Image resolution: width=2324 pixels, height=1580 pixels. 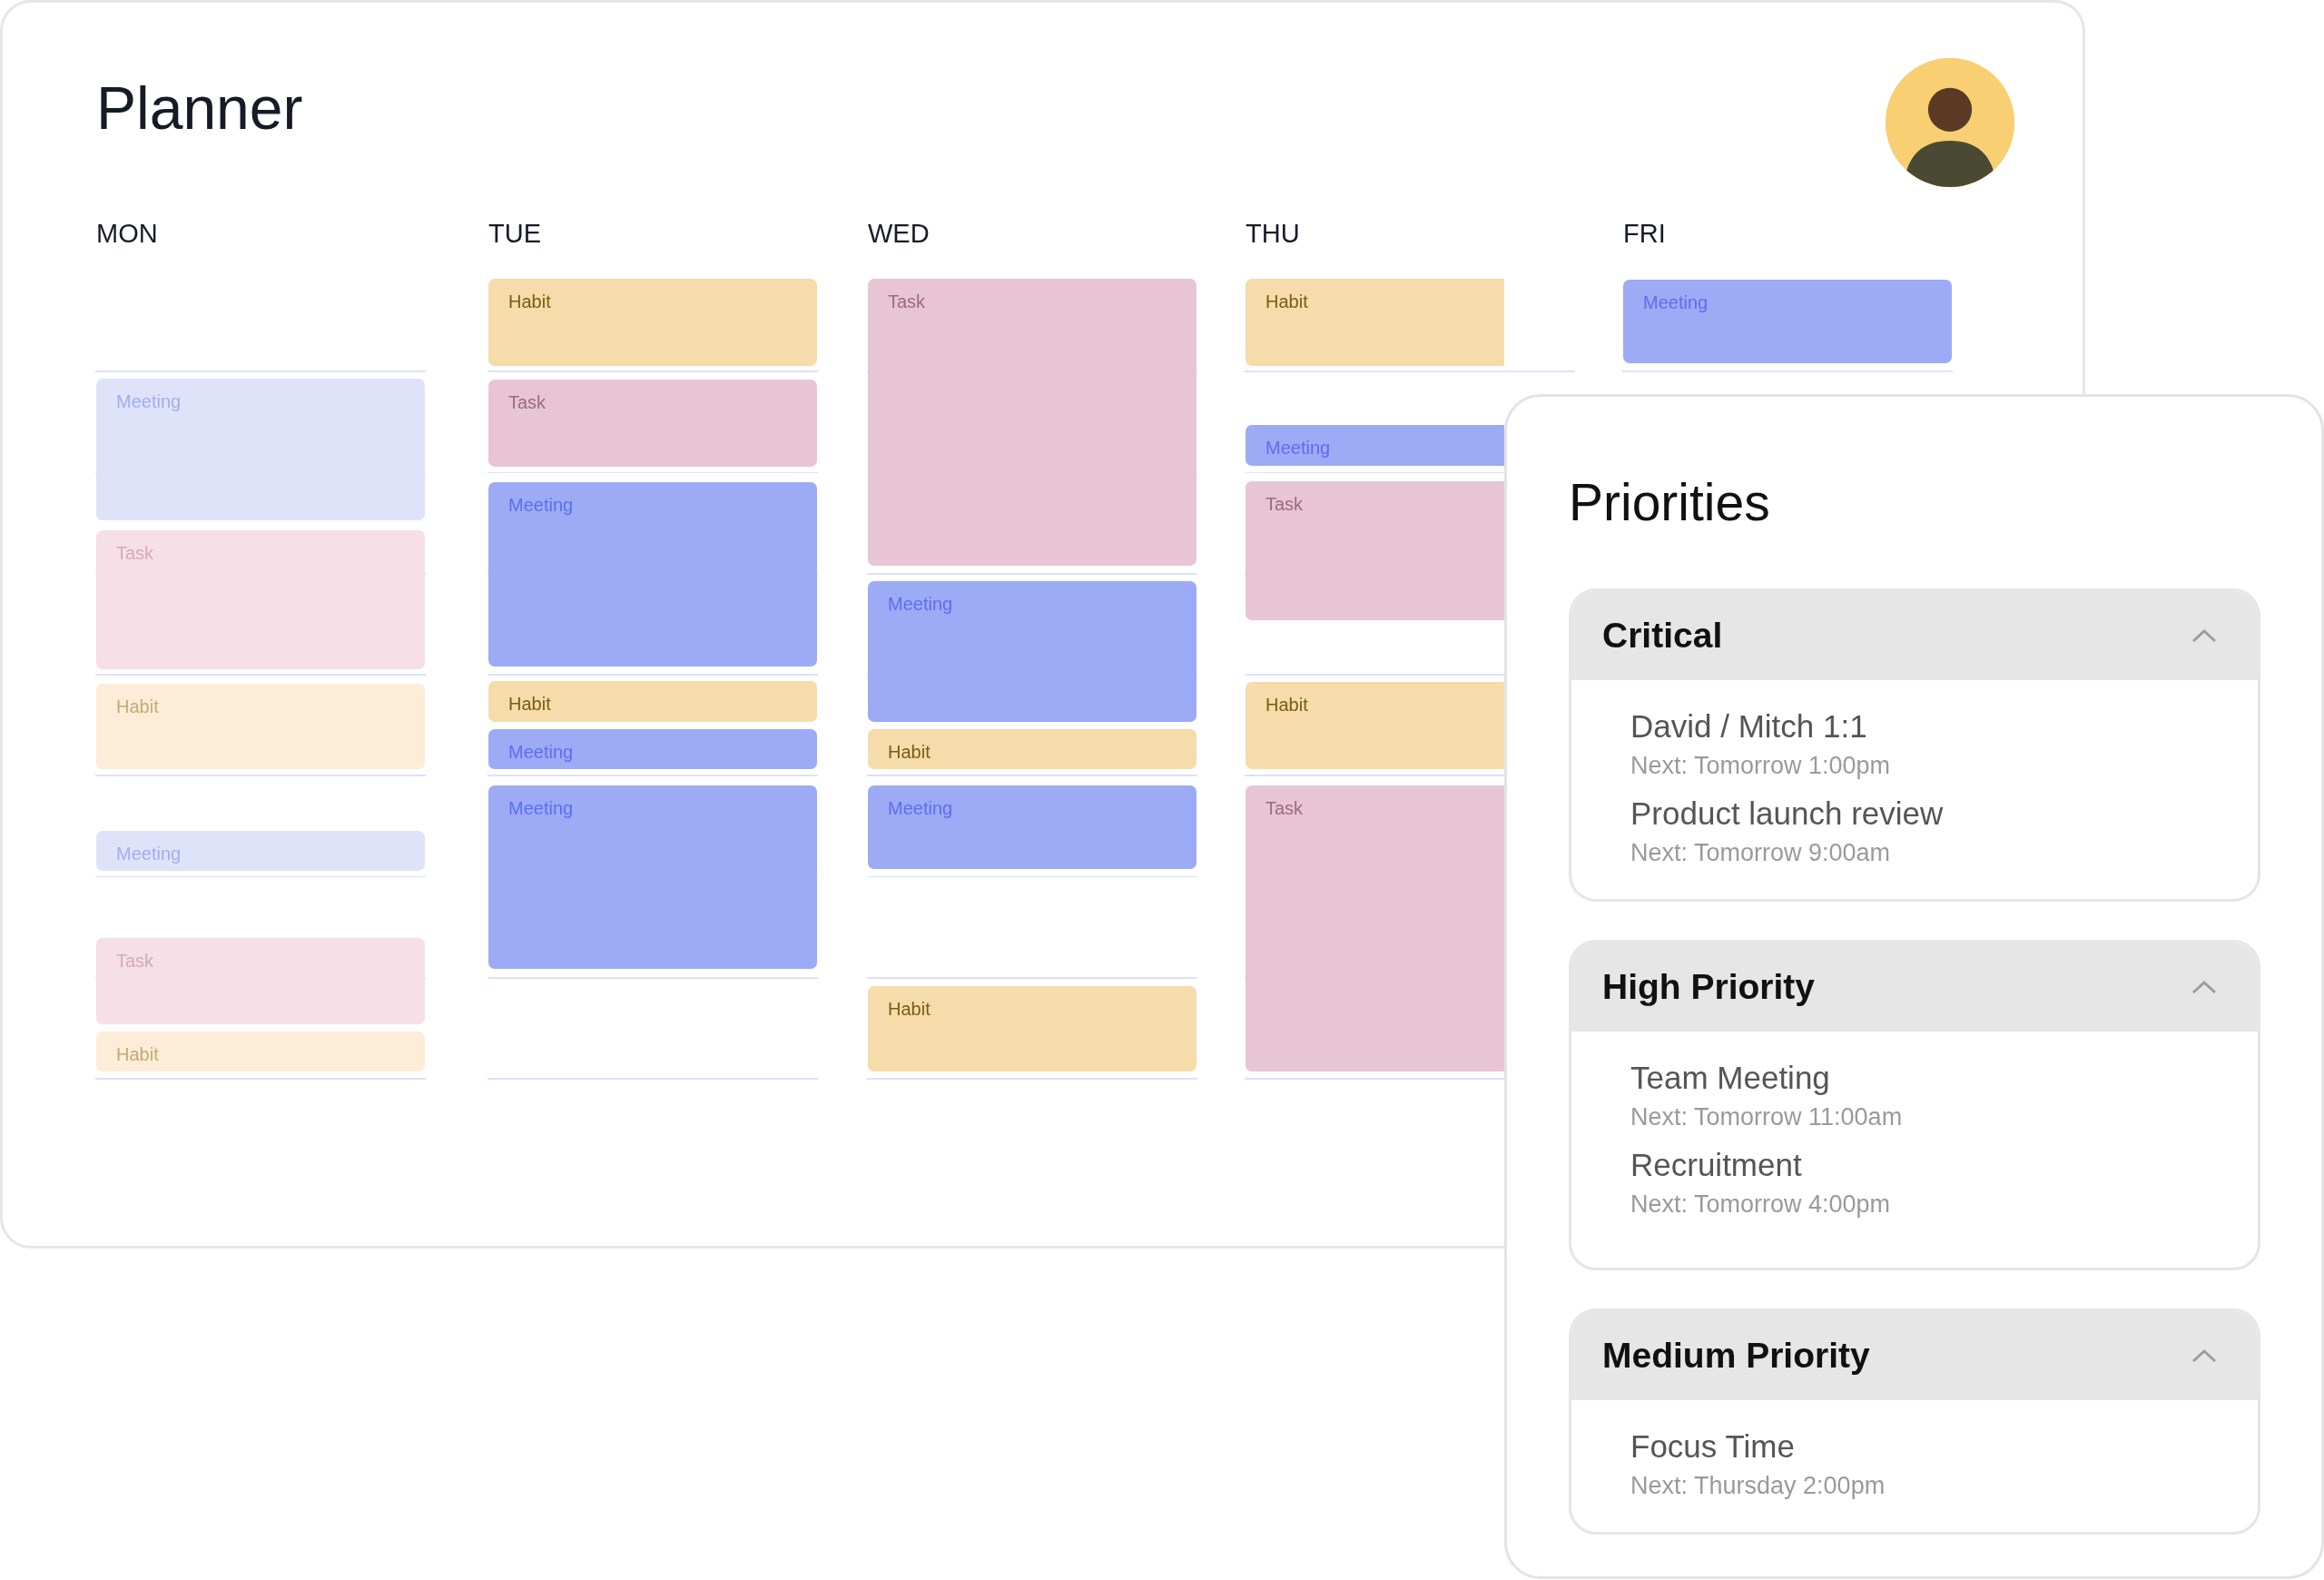 I want to click on priority-group-header: Medium Priority, so click(x=1914, y=1356).